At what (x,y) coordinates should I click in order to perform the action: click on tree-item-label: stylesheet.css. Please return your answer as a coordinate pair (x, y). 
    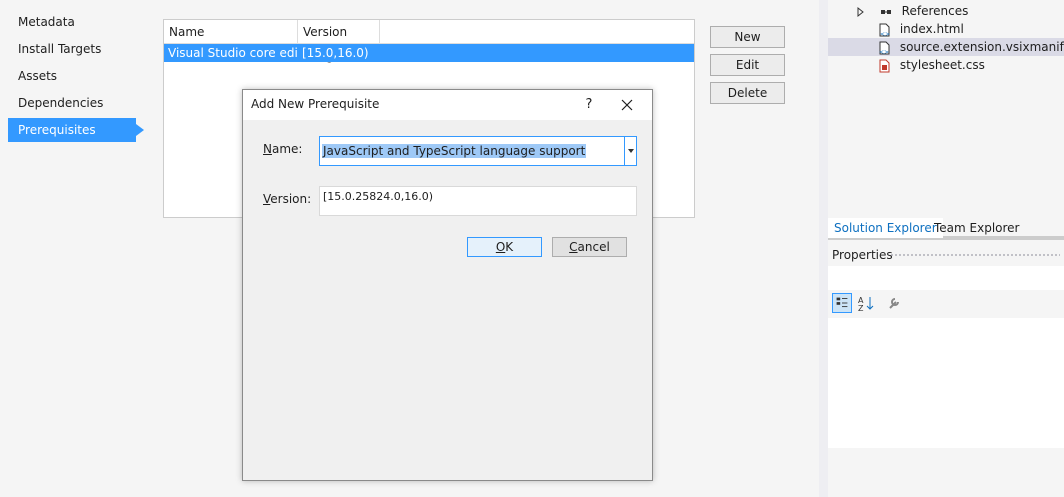
    Looking at the image, I should click on (942, 65).